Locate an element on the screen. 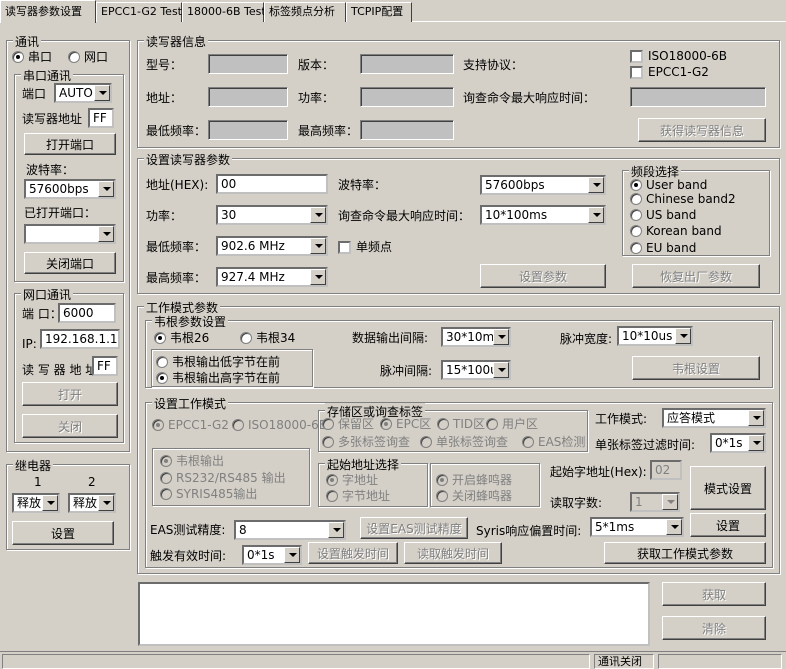  single-tag-radio: 单张标签询查 is located at coordinates (464, 442).